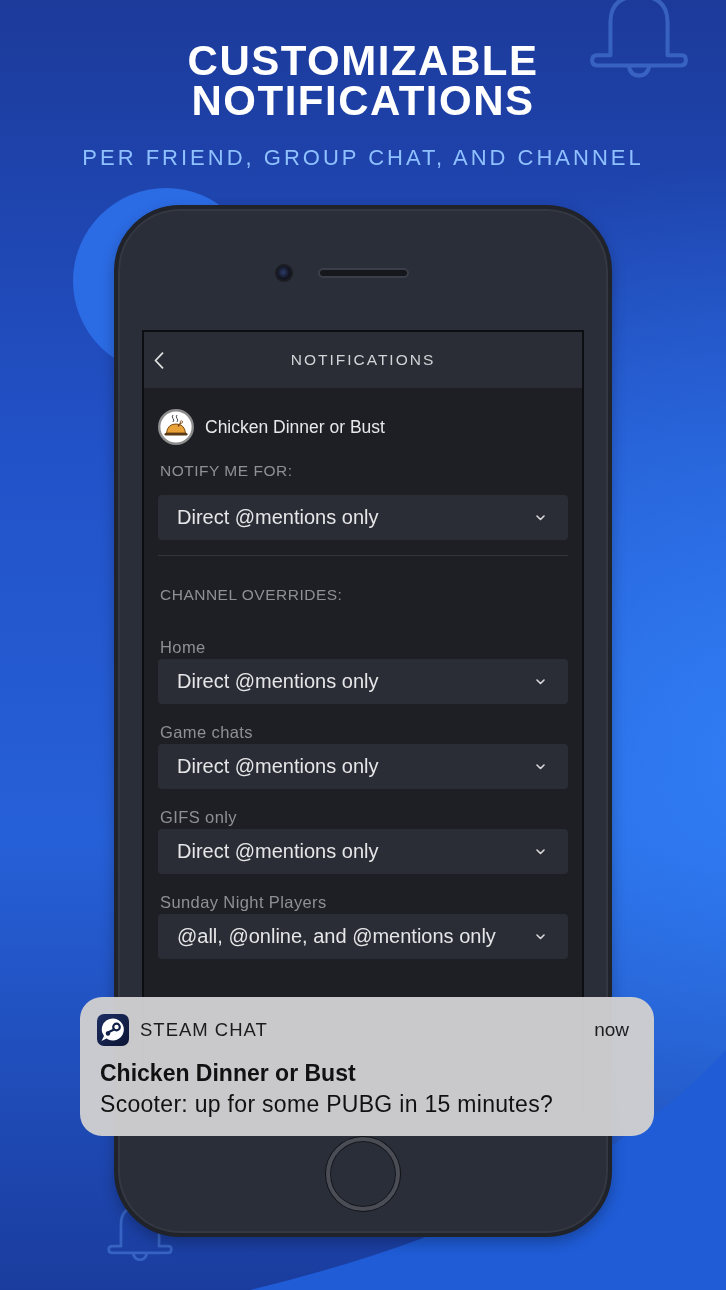  What do you see at coordinates (113, 1030) in the screenshot?
I see `app-icon` at bounding box center [113, 1030].